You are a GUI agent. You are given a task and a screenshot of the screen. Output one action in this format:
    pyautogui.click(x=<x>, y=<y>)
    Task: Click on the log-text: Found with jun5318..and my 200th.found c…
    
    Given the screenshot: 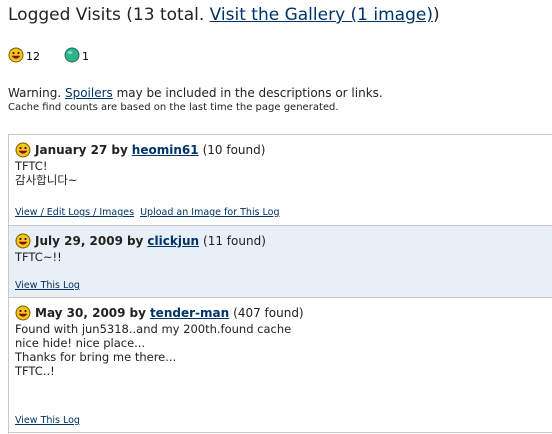 What is the action you would take?
    pyautogui.click(x=153, y=350)
    